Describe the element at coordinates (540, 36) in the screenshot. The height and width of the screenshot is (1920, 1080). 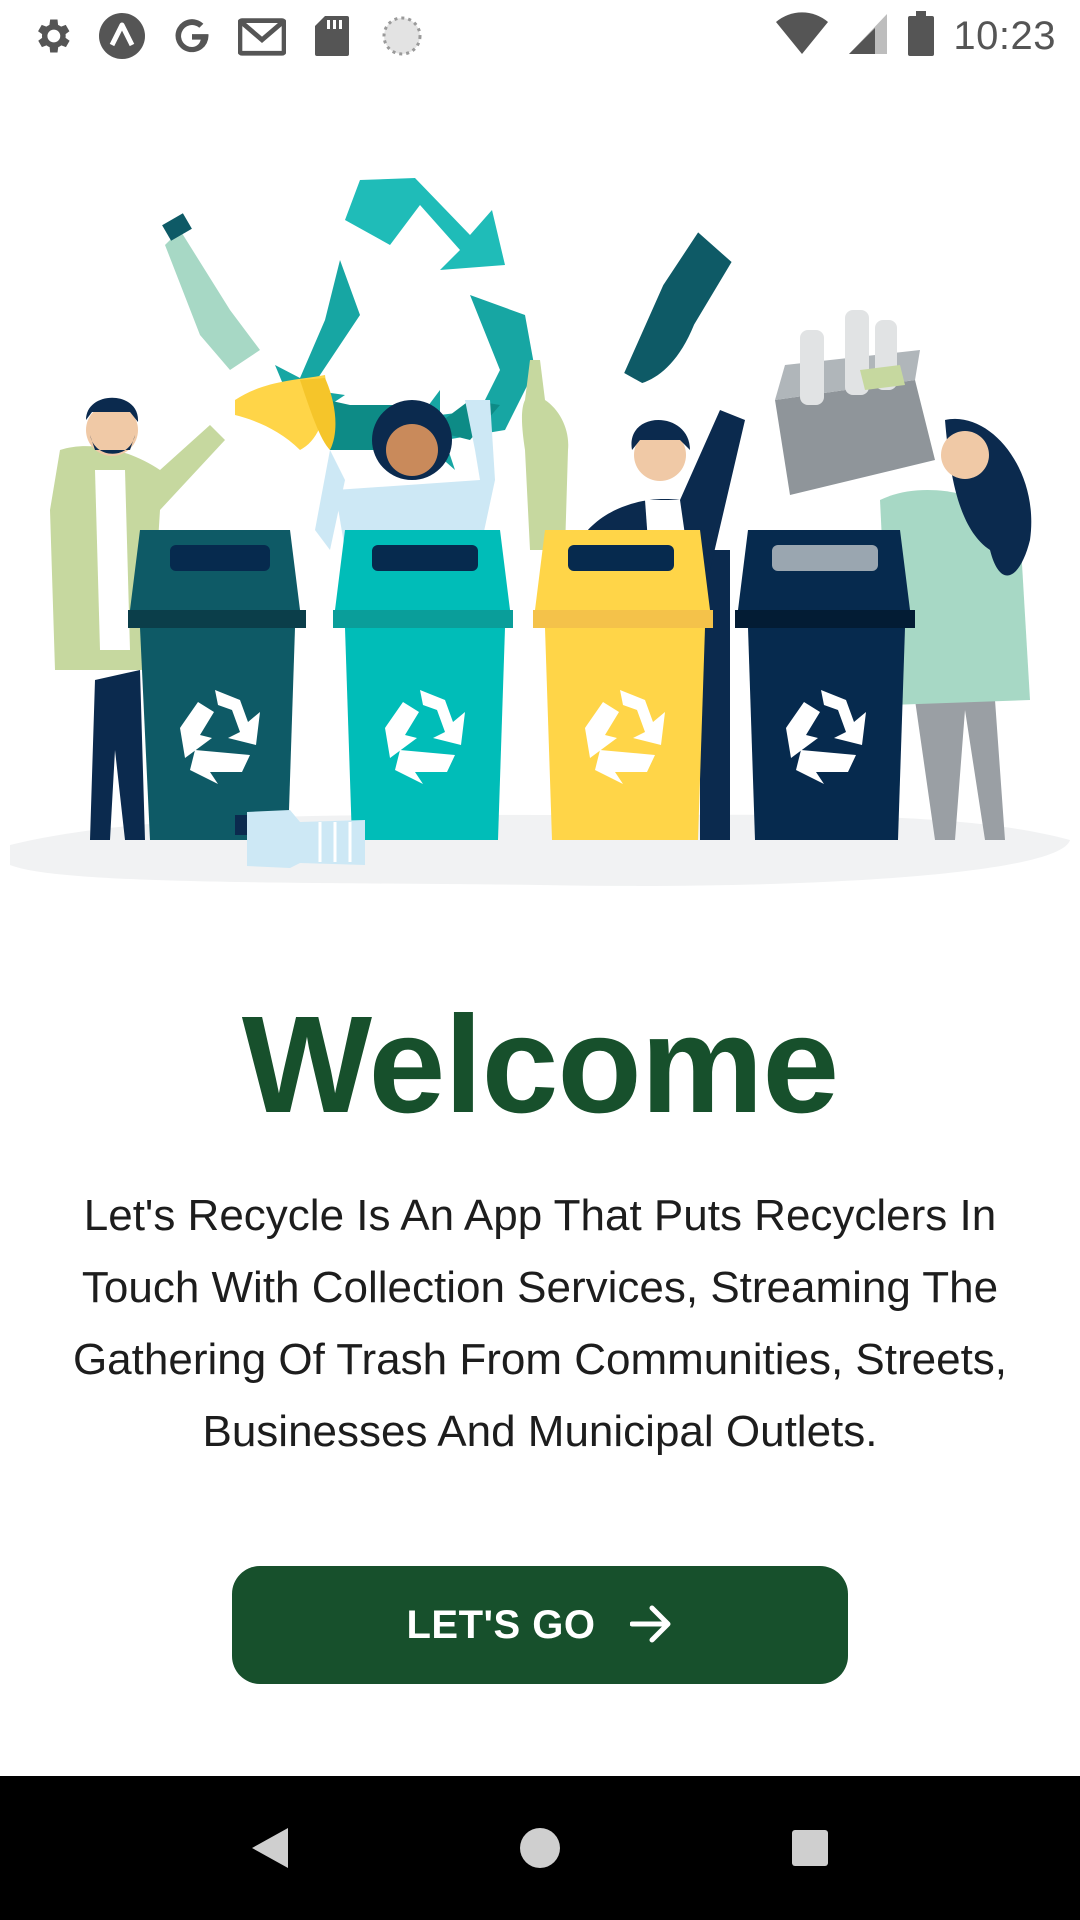
I see `status-bar: 10:23` at that location.